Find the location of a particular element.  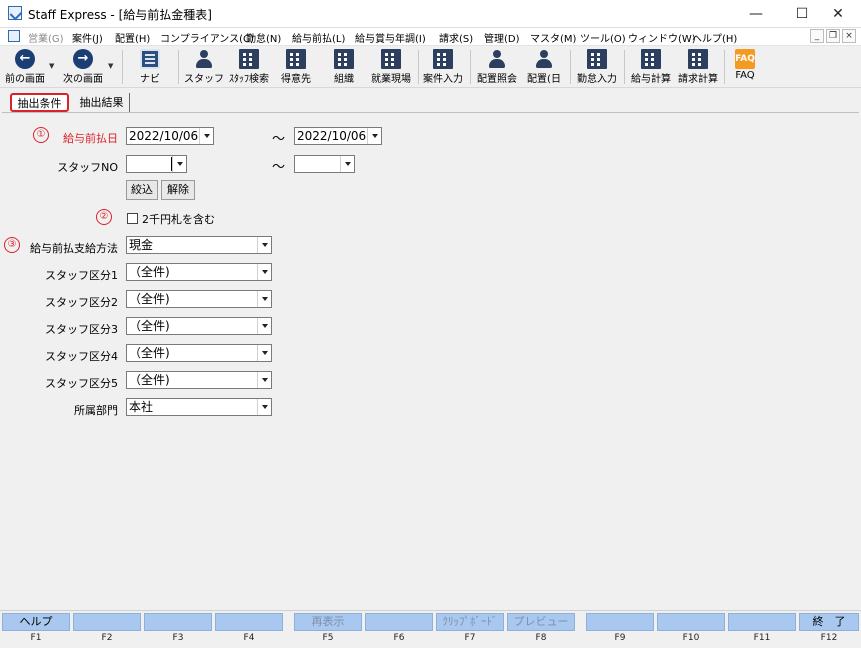

staff-class-4-select: （全件) is located at coordinates (199, 353).